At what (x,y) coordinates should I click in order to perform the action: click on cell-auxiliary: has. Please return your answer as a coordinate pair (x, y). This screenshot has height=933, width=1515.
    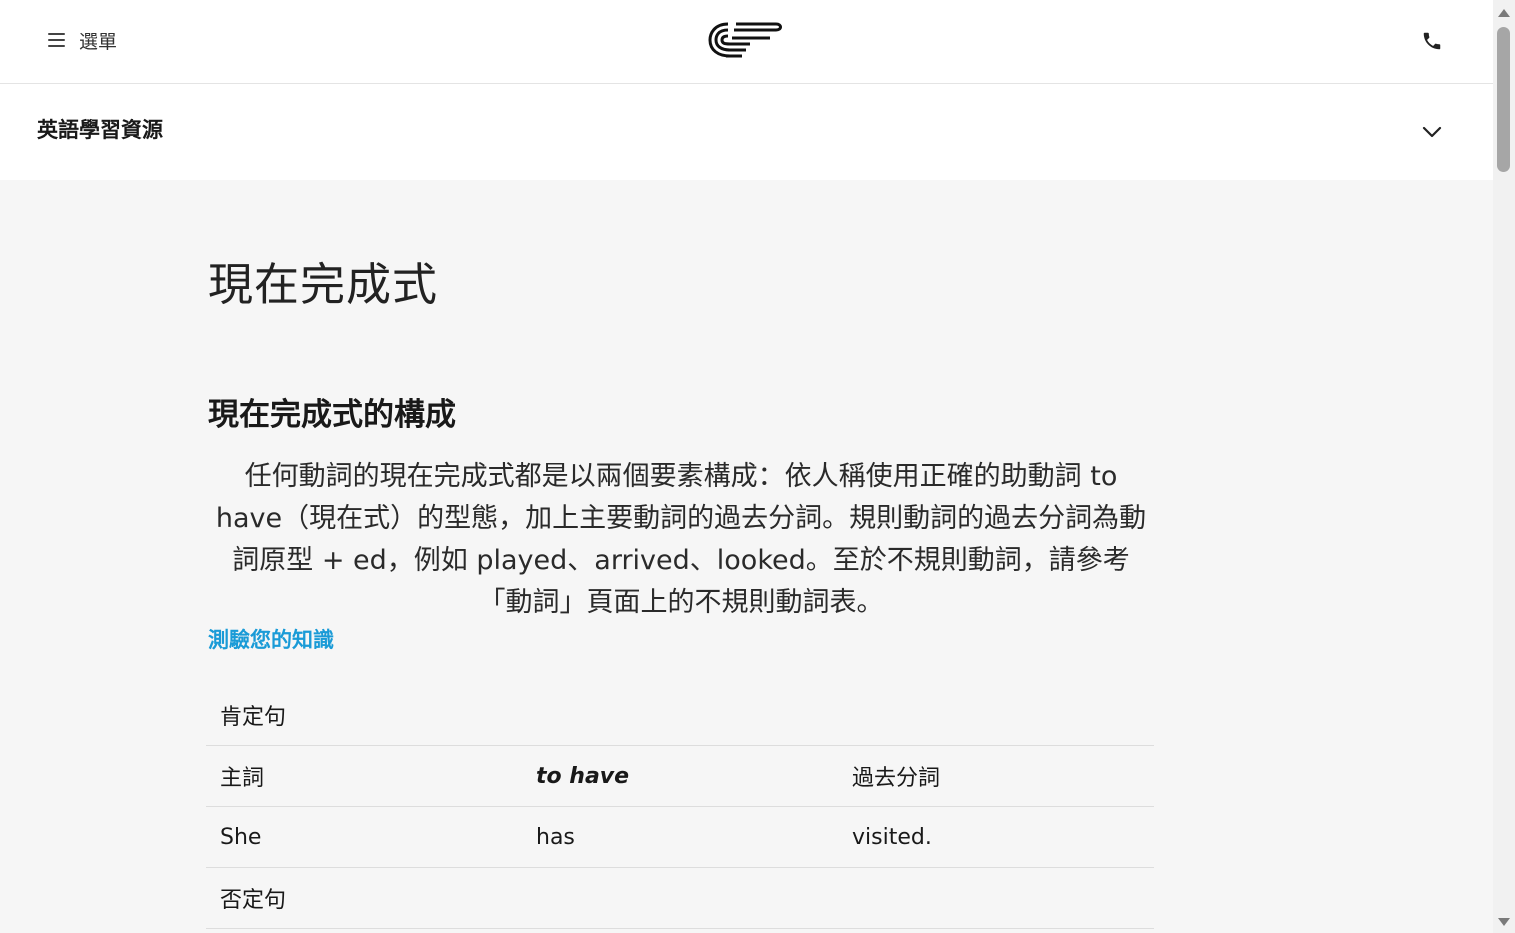
    Looking at the image, I should click on (680, 837).